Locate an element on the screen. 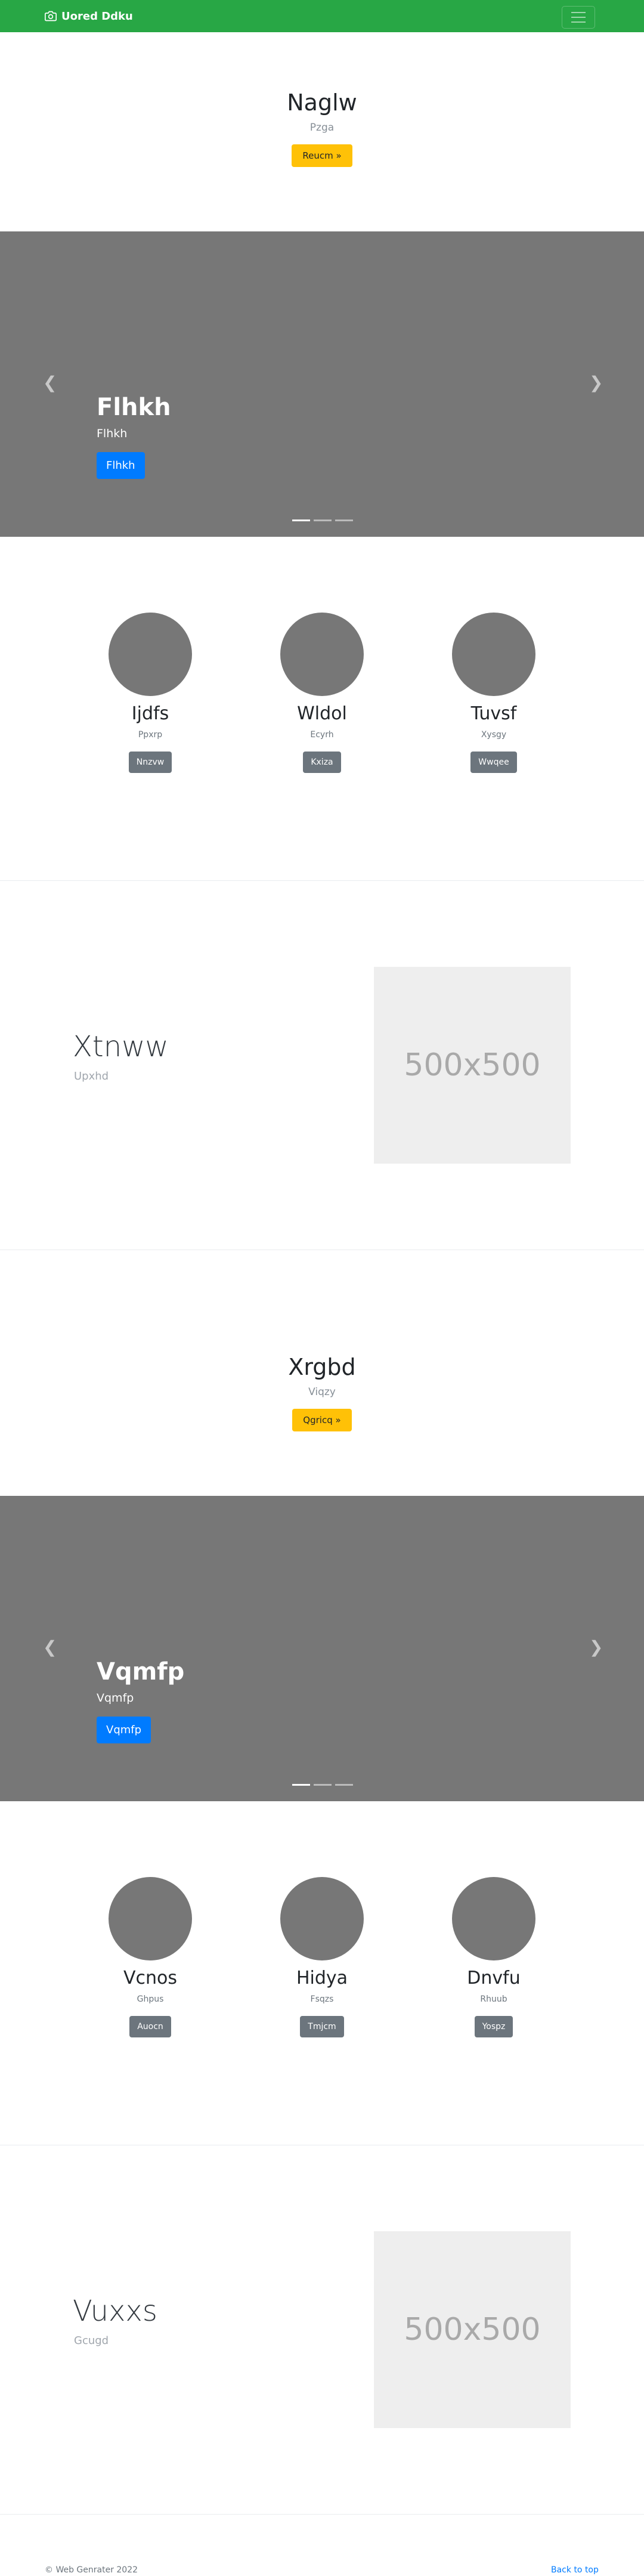 This screenshot has width=644, height=2576. feature-button: Yospz is located at coordinates (494, 2026).